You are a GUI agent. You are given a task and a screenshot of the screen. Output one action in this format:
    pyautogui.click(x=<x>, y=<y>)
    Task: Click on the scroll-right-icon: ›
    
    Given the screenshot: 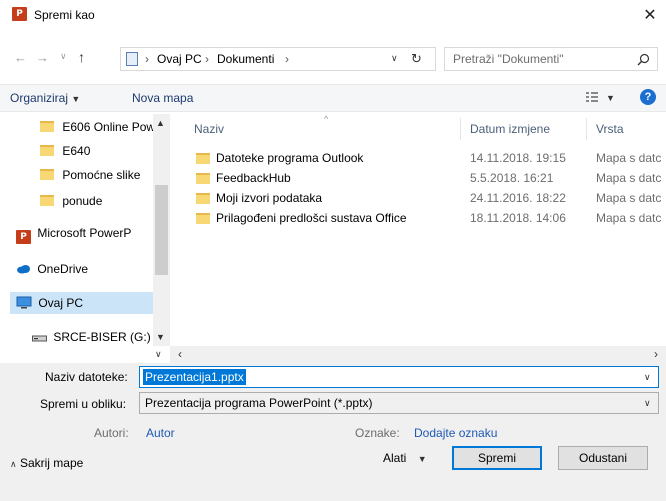 What is the action you would take?
    pyautogui.click(x=656, y=354)
    